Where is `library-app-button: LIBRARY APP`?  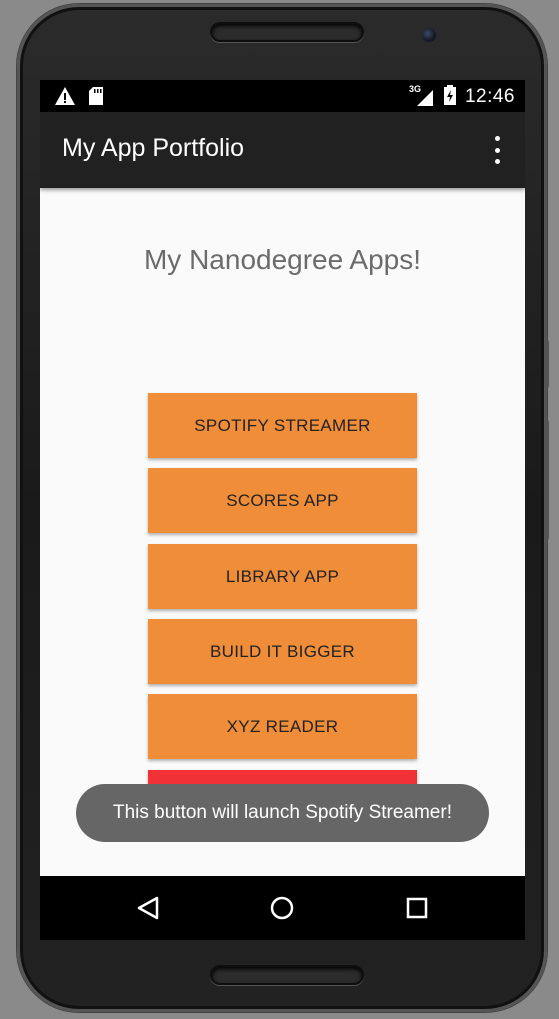
library-app-button: LIBRARY APP is located at coordinates (282, 576).